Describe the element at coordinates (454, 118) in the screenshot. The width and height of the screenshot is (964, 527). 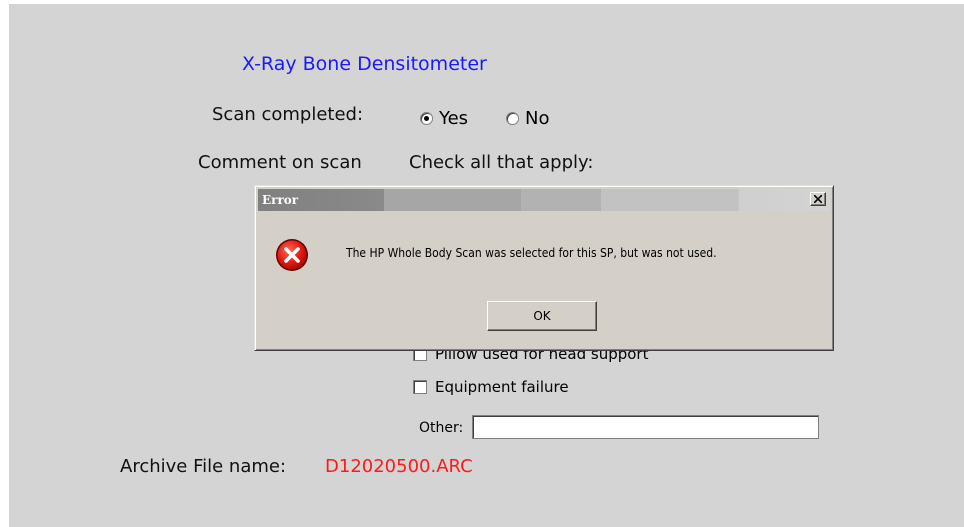
I see `radio-yes-label: Yes` at that location.